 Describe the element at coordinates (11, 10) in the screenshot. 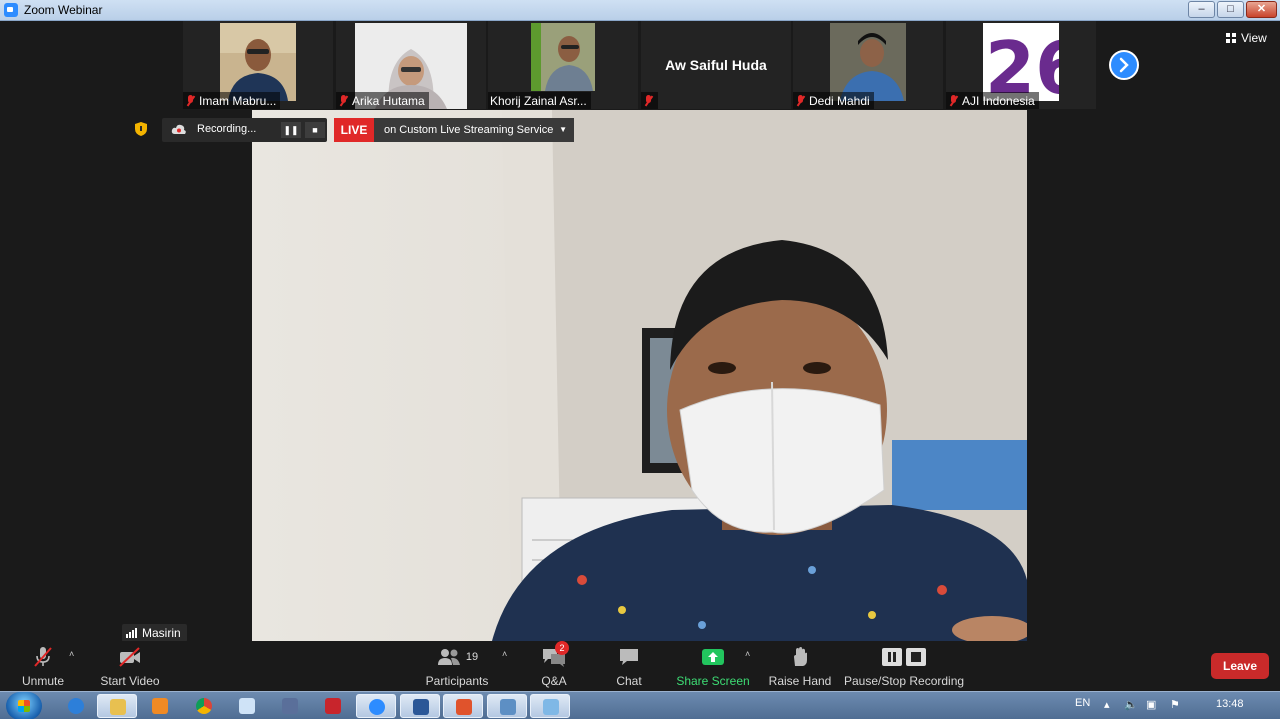

I see `zoom-logo-icon` at that location.